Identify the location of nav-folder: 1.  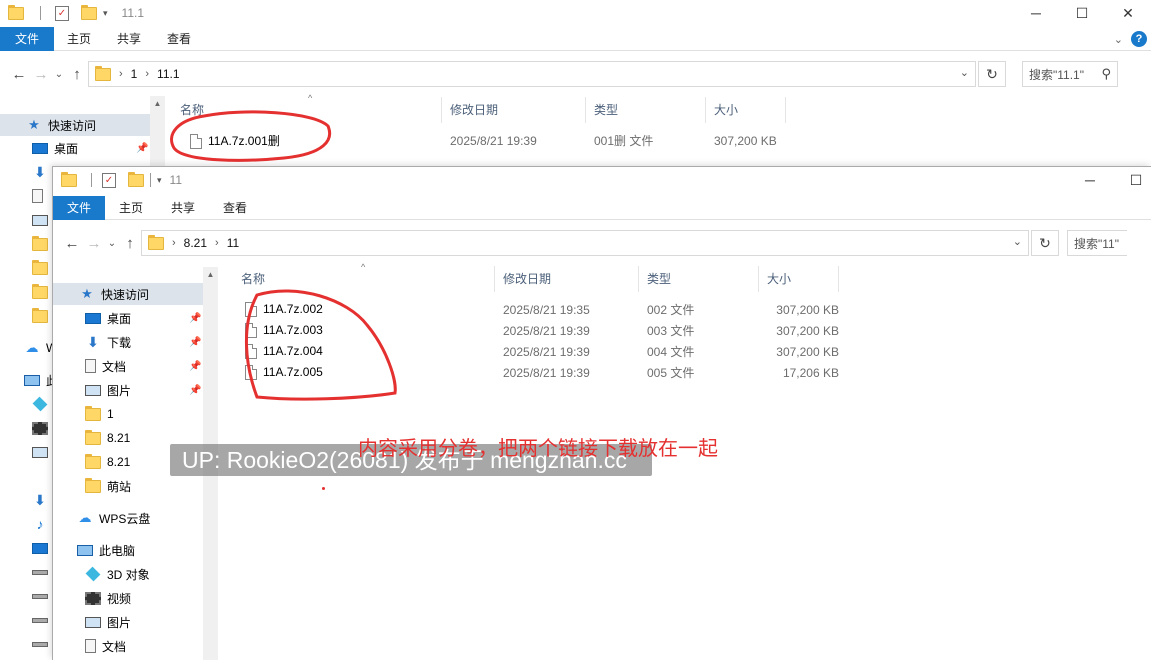
(83, 414).